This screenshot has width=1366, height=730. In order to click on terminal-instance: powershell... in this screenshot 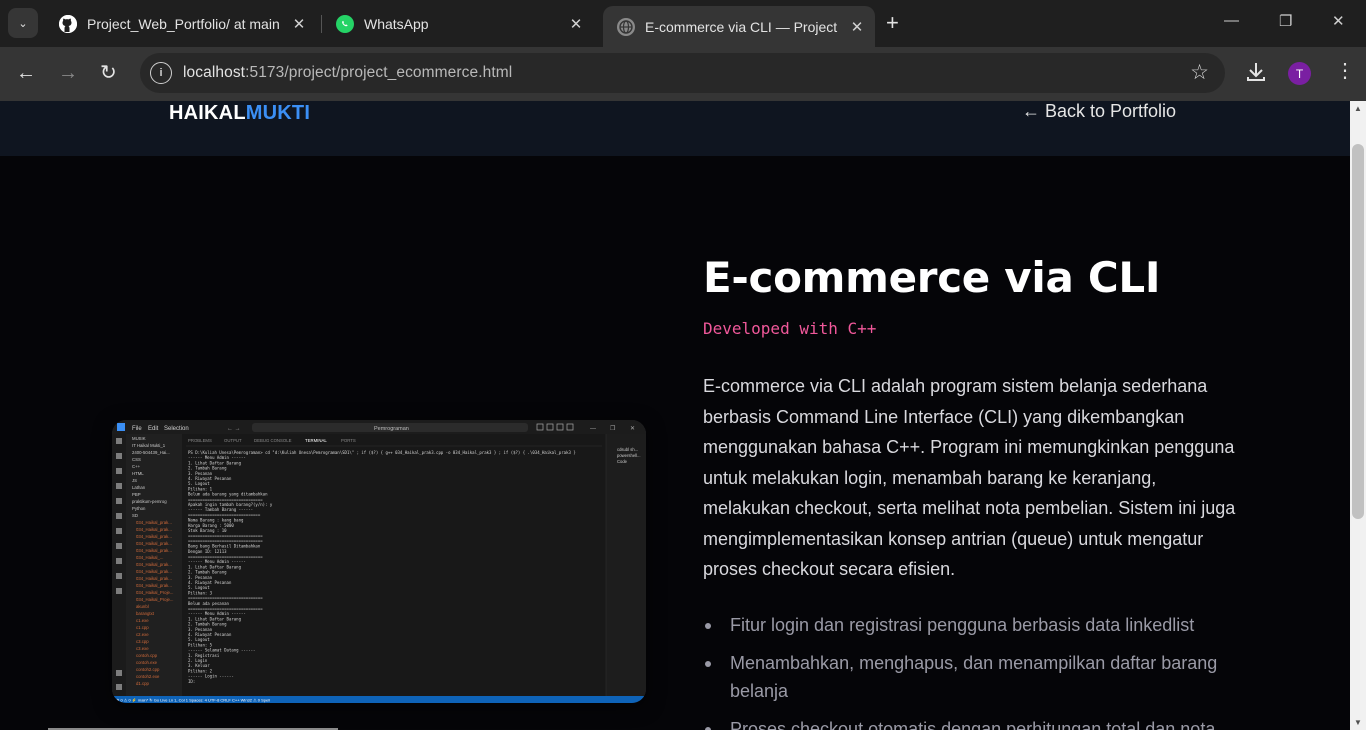, I will do `click(629, 455)`.